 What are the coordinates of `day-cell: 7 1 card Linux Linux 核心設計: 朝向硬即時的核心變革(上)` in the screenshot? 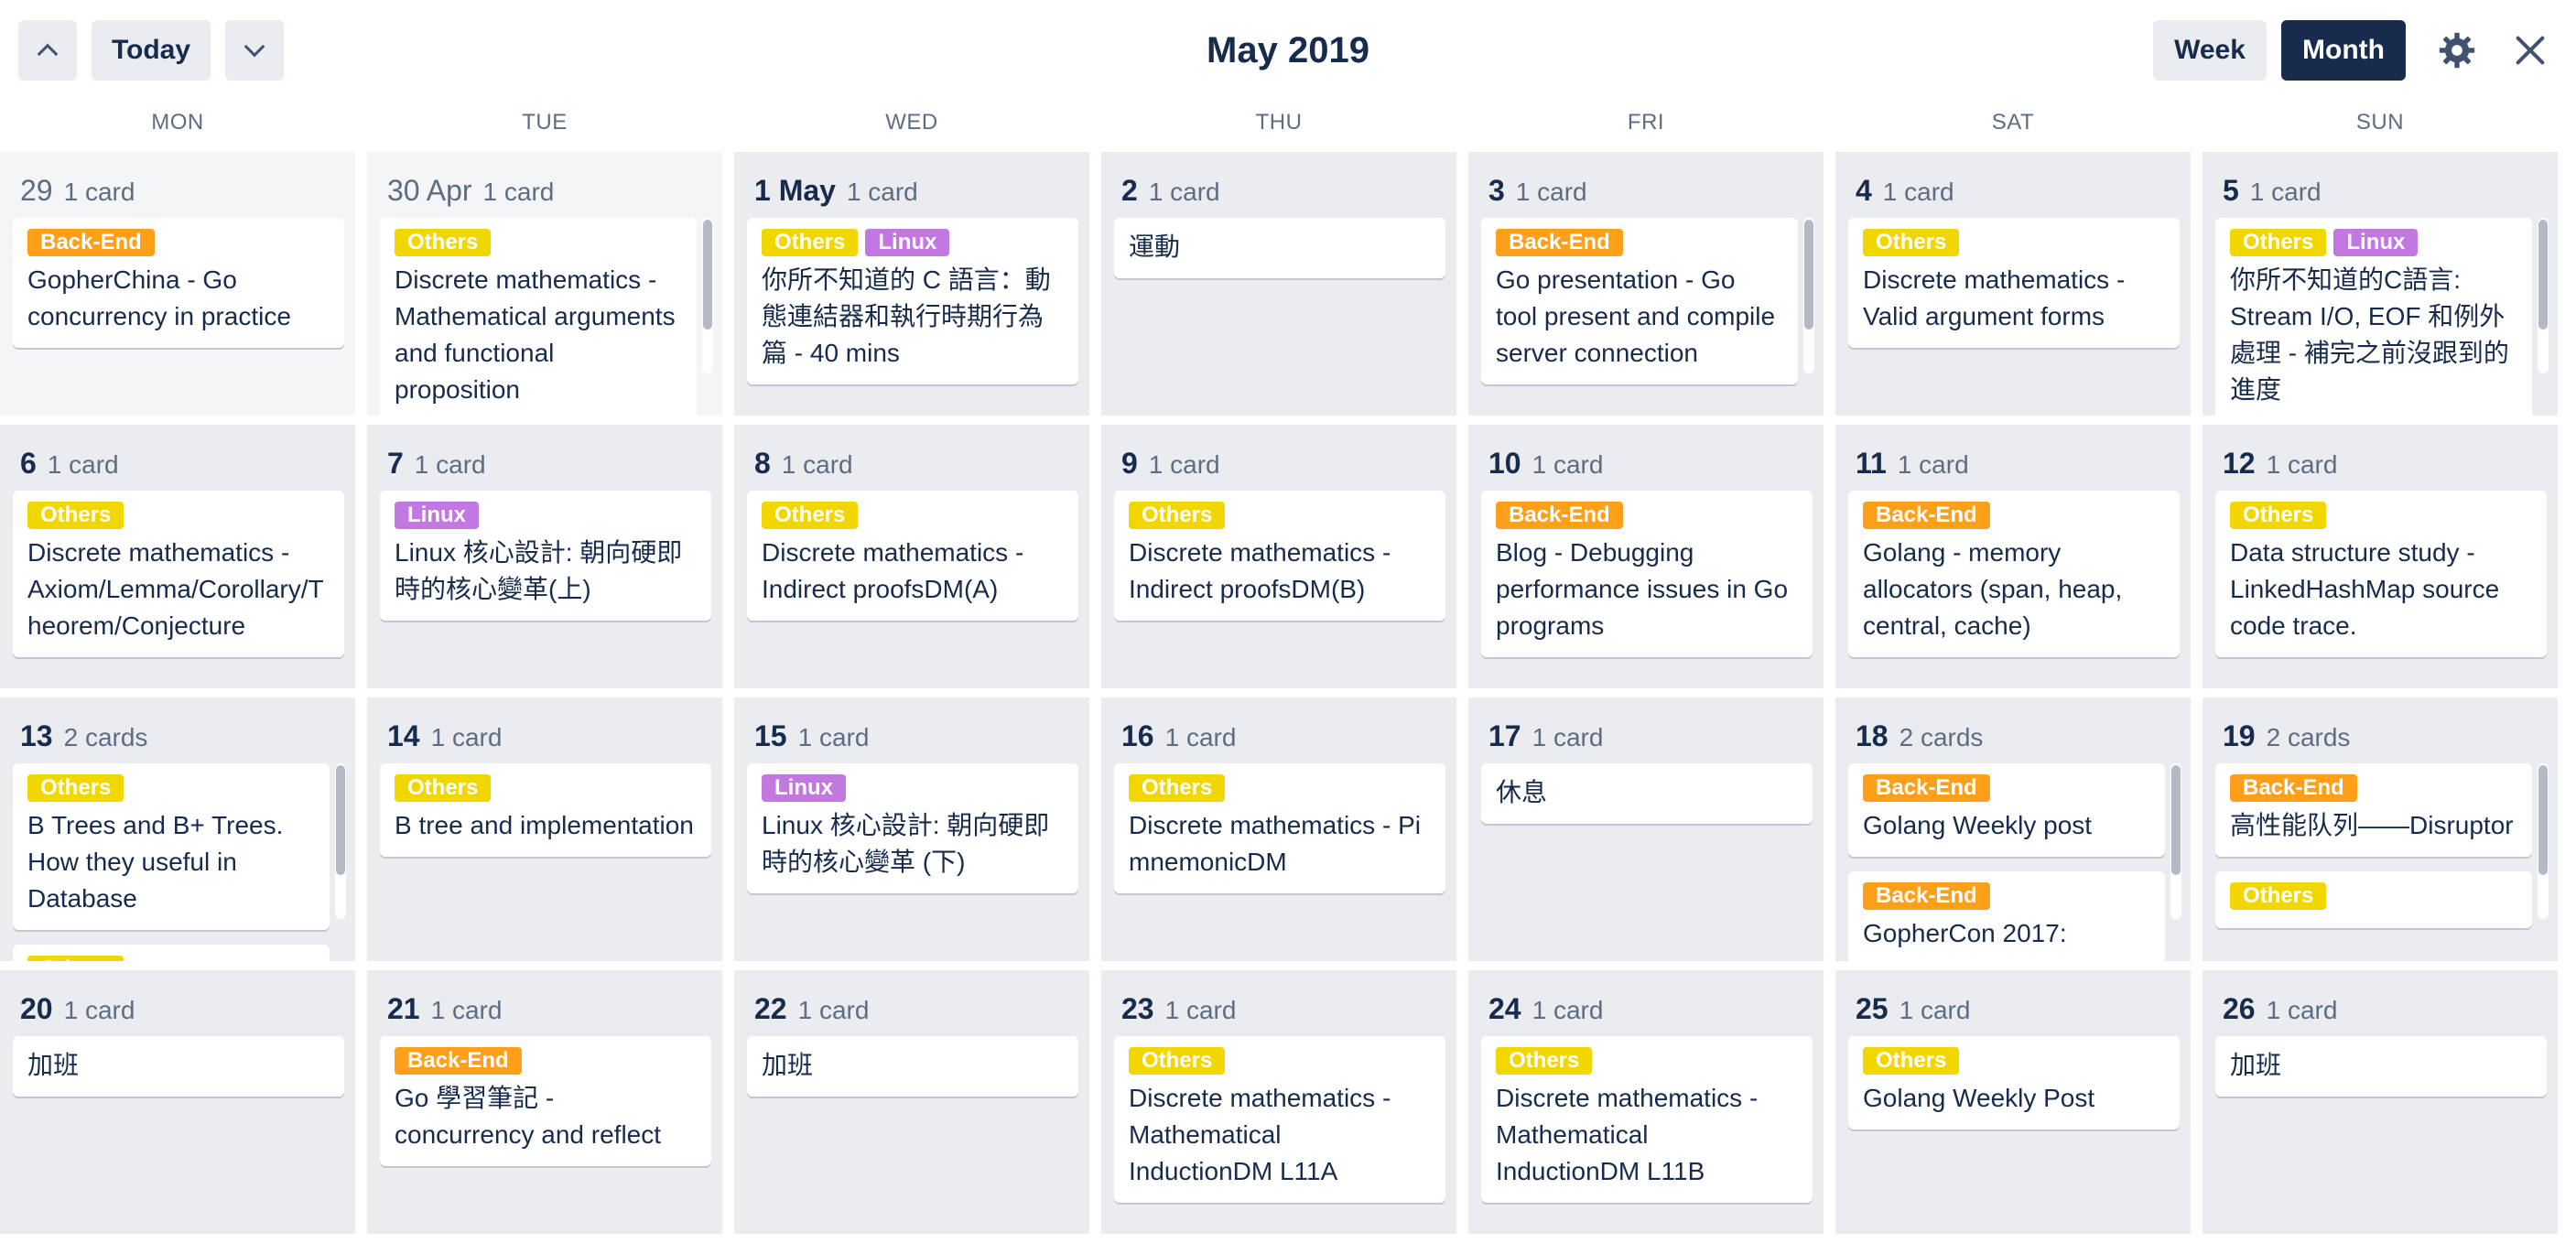 It's located at (545, 556).